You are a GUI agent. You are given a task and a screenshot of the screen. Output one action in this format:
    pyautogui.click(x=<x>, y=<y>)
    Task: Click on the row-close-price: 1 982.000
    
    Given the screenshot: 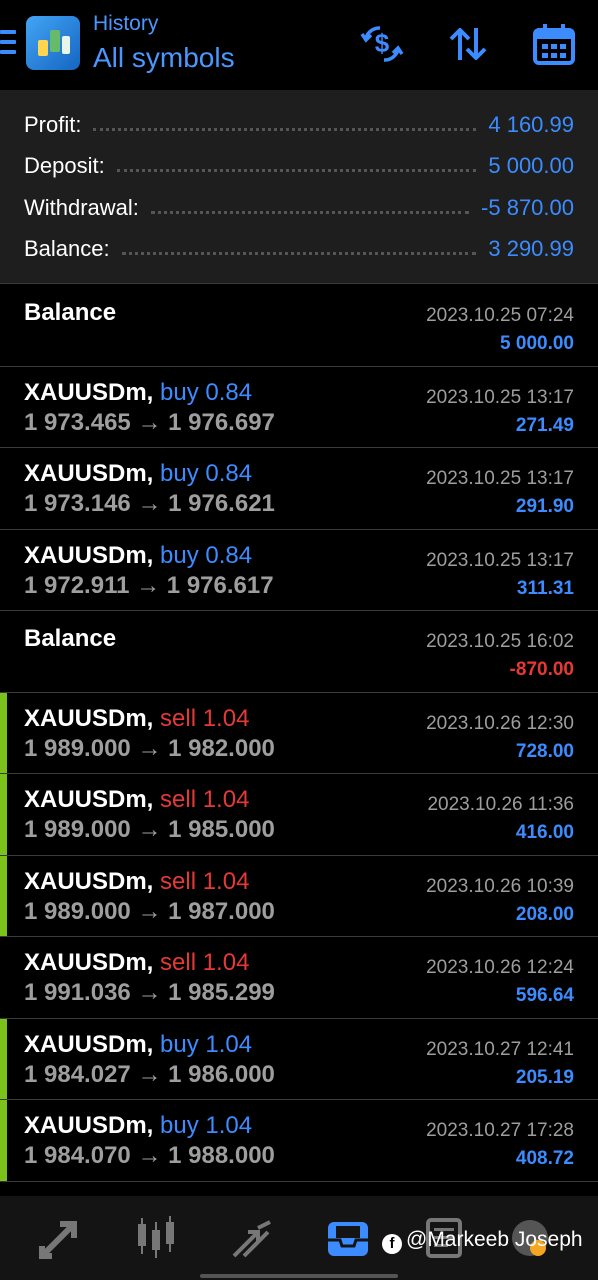 What is the action you would take?
    pyautogui.click(x=221, y=748)
    